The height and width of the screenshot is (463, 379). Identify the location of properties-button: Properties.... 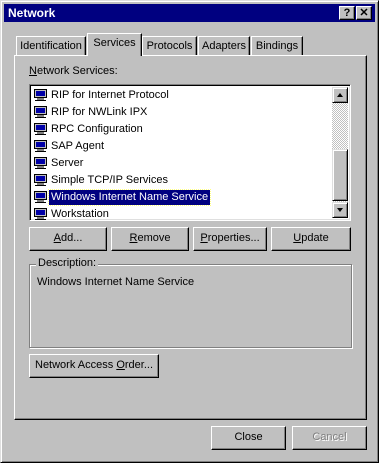
(230, 239).